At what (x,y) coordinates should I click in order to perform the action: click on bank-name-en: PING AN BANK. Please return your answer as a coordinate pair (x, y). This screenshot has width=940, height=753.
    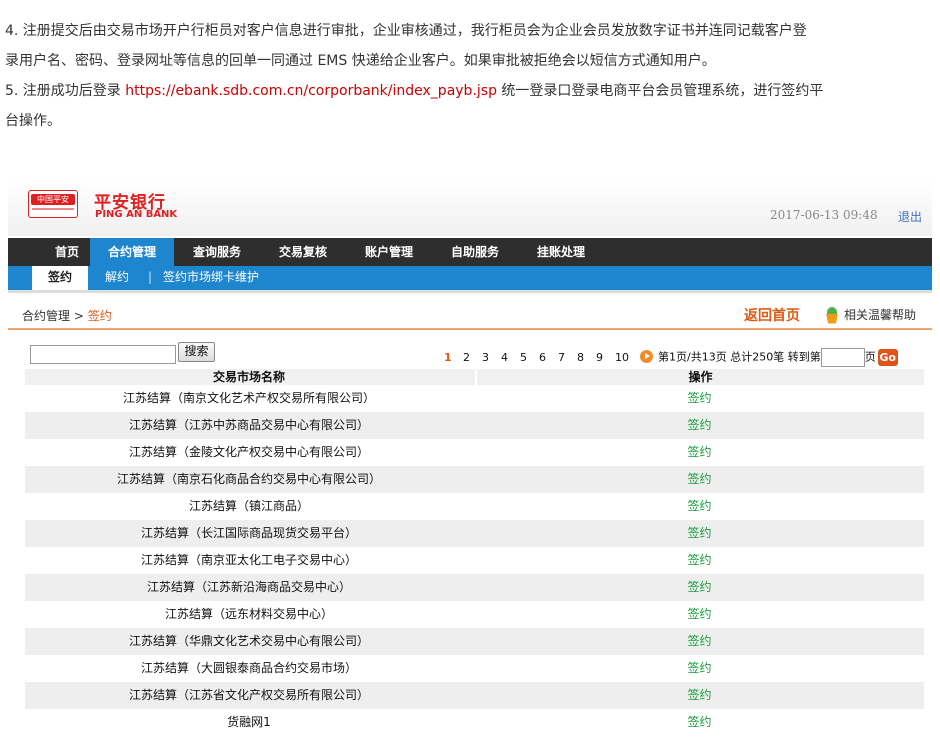
    Looking at the image, I should click on (136, 214).